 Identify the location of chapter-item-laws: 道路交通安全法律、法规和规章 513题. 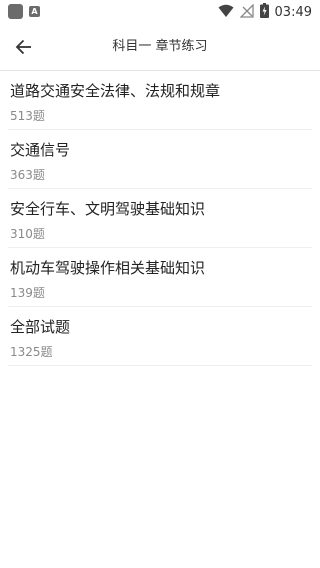
(160, 100).